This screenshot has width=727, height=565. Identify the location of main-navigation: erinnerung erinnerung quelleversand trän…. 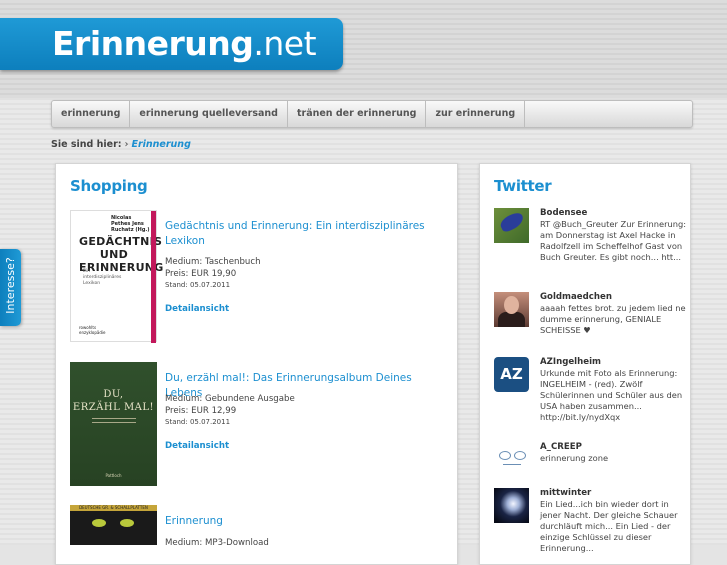
(372, 114).